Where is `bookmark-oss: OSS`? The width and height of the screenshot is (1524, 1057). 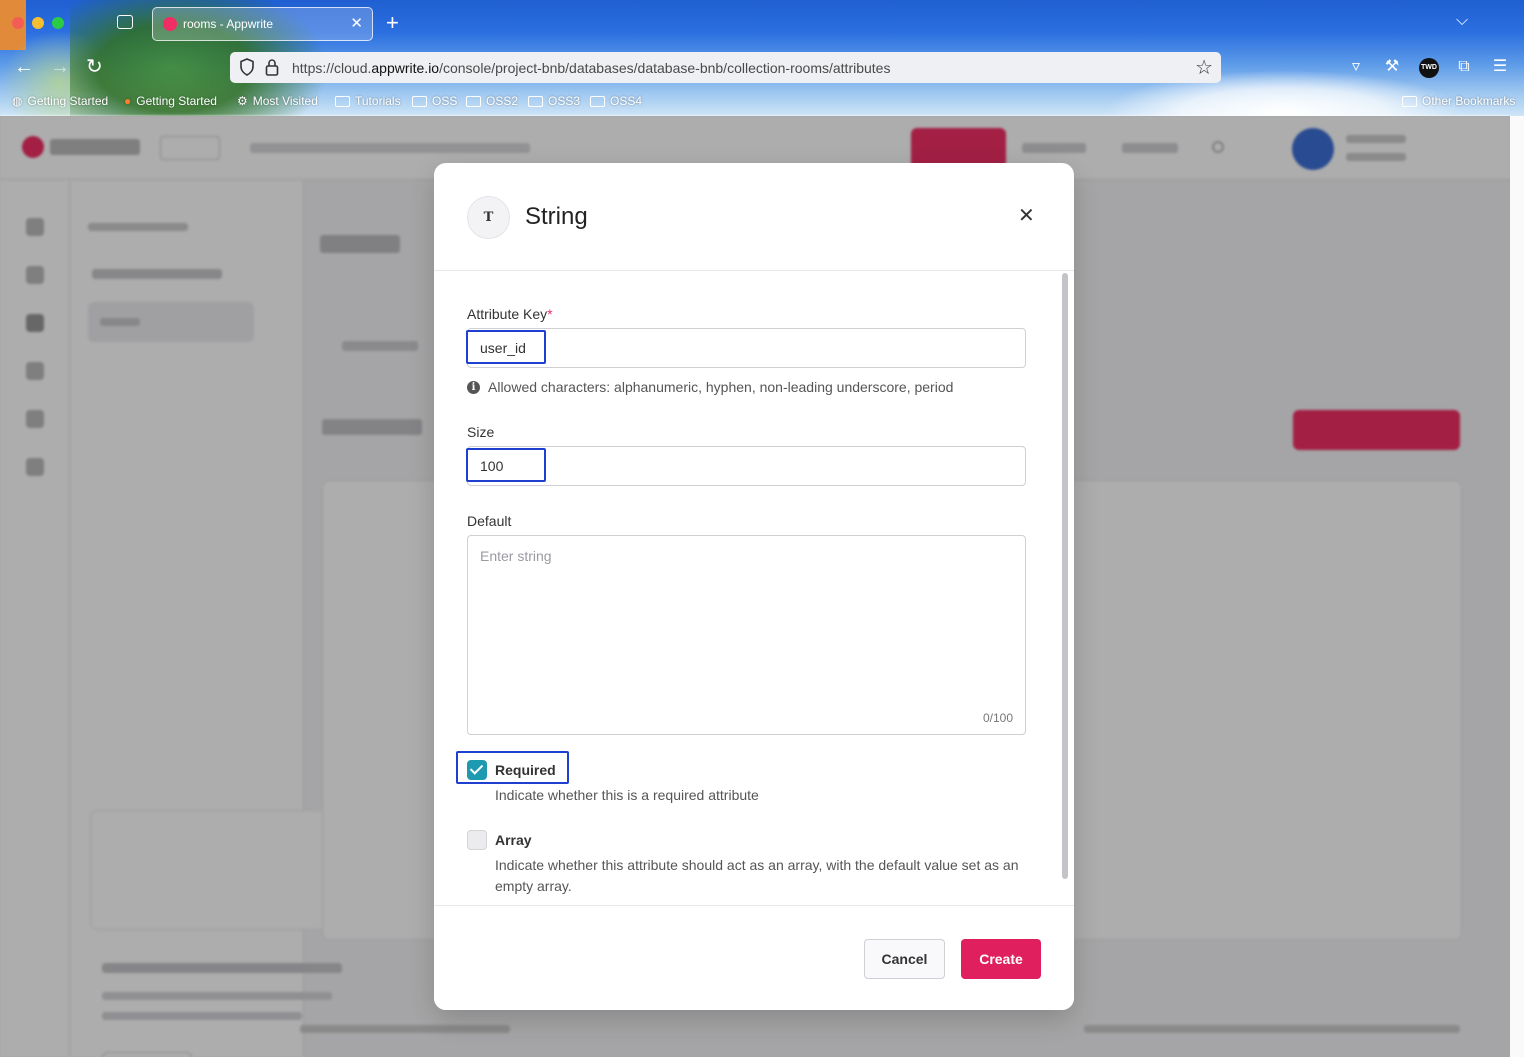 bookmark-oss: OSS is located at coordinates (434, 101).